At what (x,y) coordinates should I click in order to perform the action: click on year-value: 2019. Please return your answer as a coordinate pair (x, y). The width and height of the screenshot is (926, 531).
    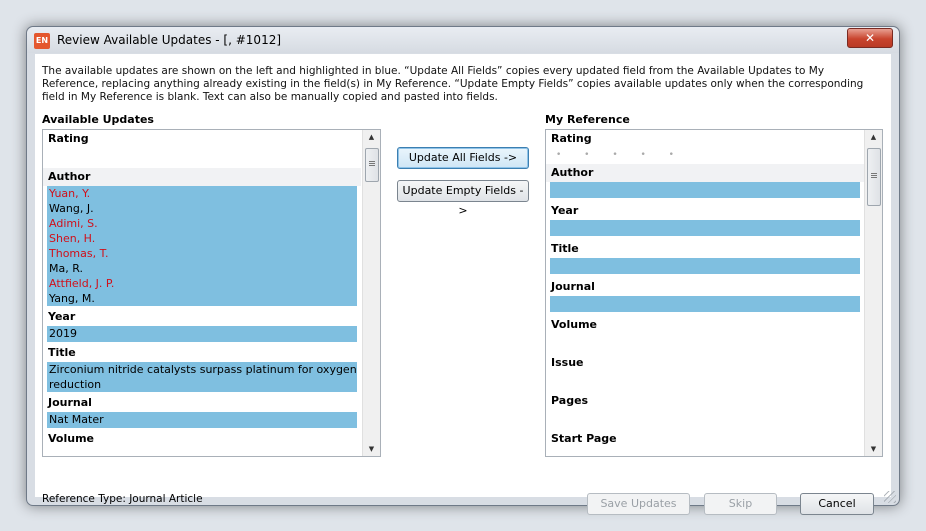
    Looking at the image, I should click on (63, 333).